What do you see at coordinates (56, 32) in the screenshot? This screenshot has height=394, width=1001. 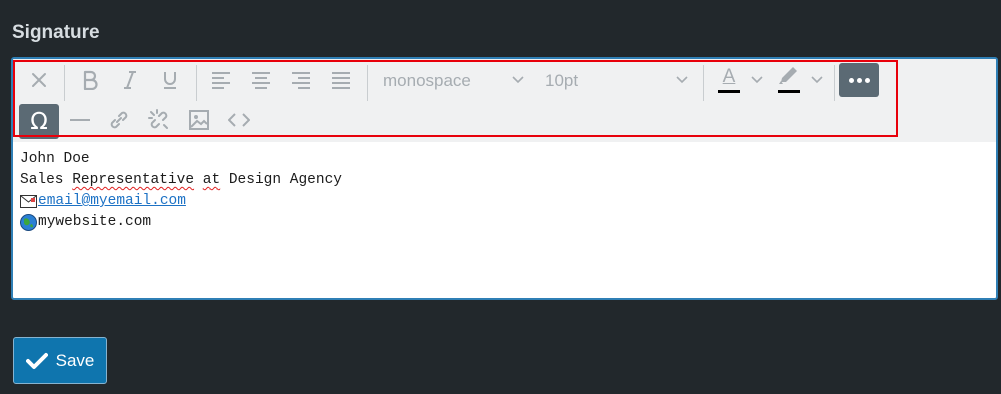 I see `signature-heading: Signature` at bounding box center [56, 32].